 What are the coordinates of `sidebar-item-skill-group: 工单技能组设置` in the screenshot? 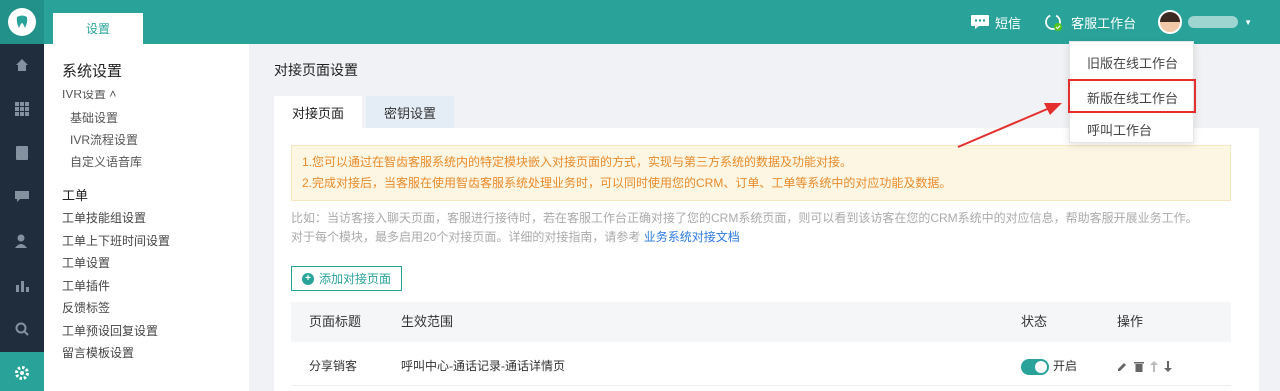 It's located at (155, 218).